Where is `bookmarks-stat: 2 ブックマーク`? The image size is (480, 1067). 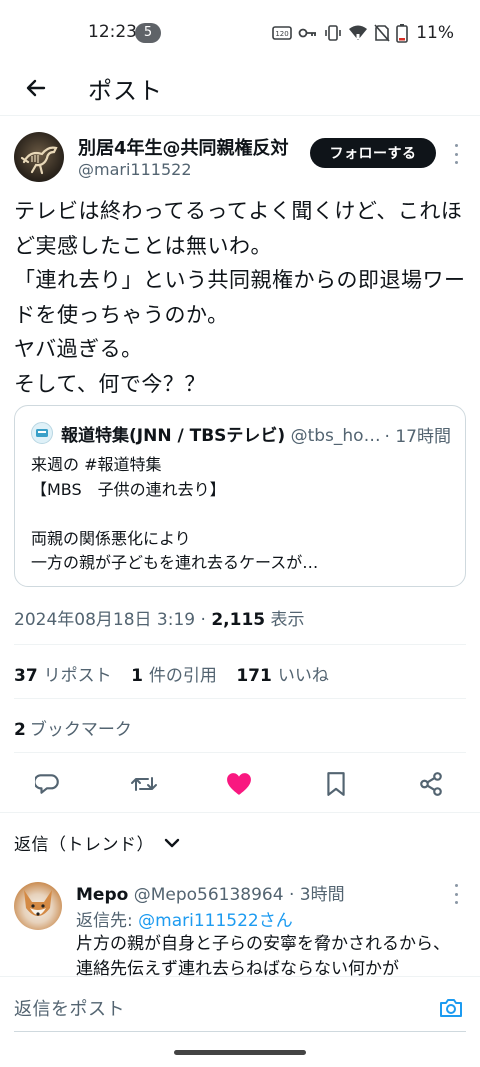 bookmarks-stat: 2 ブックマーク is located at coordinates (73, 727).